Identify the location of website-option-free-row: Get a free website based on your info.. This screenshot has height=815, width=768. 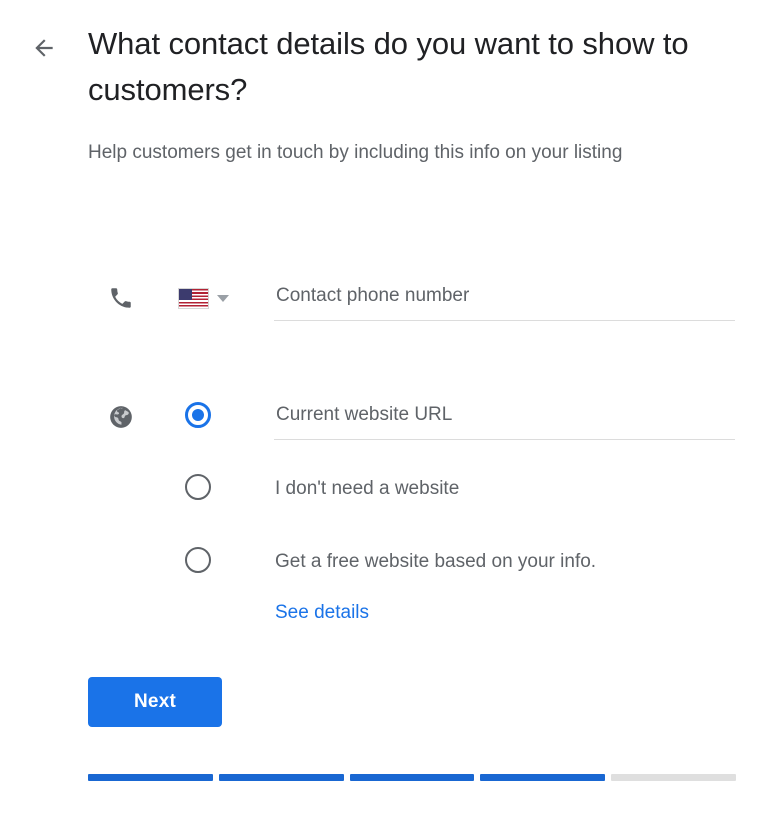
(384, 563).